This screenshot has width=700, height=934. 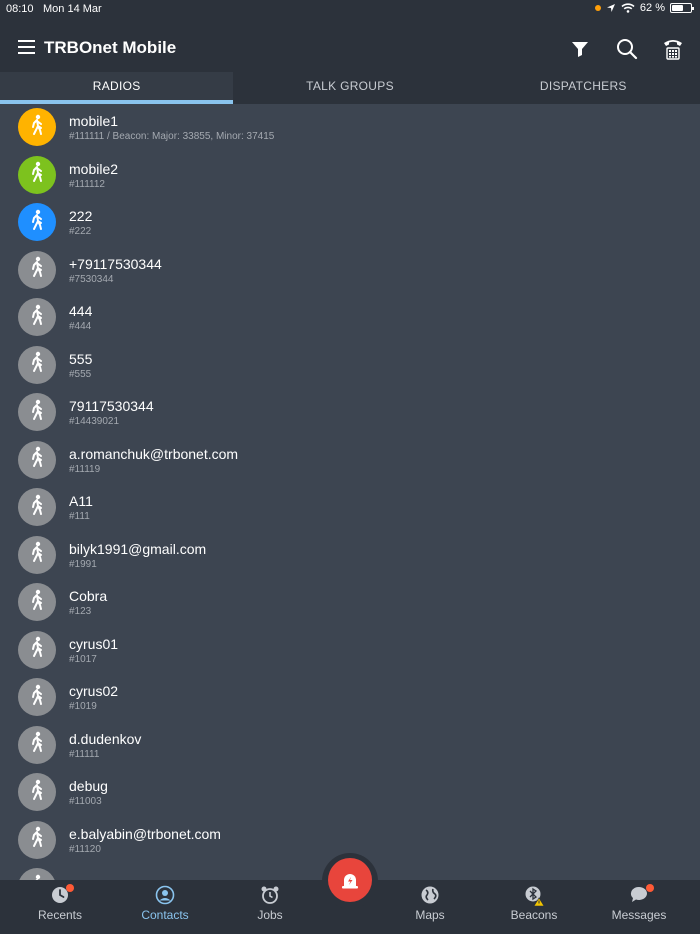 What do you see at coordinates (111, 406) in the screenshot?
I see `radio-name: 79117530344` at bounding box center [111, 406].